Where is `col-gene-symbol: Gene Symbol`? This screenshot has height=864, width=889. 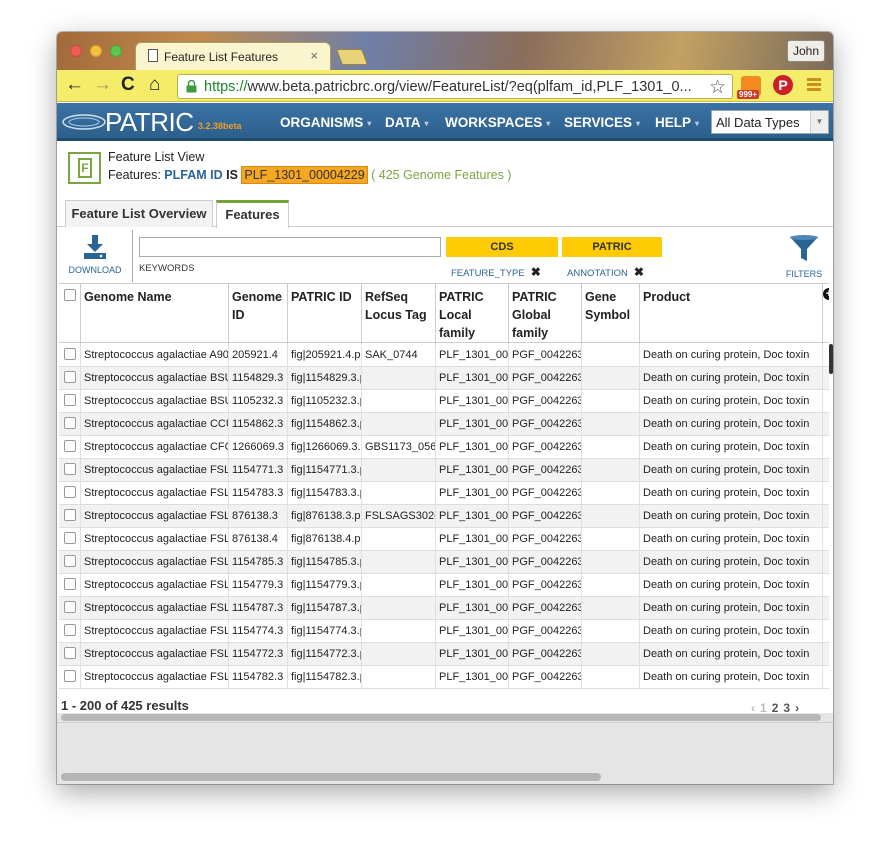
col-gene-symbol: Gene Symbol is located at coordinates (611, 314).